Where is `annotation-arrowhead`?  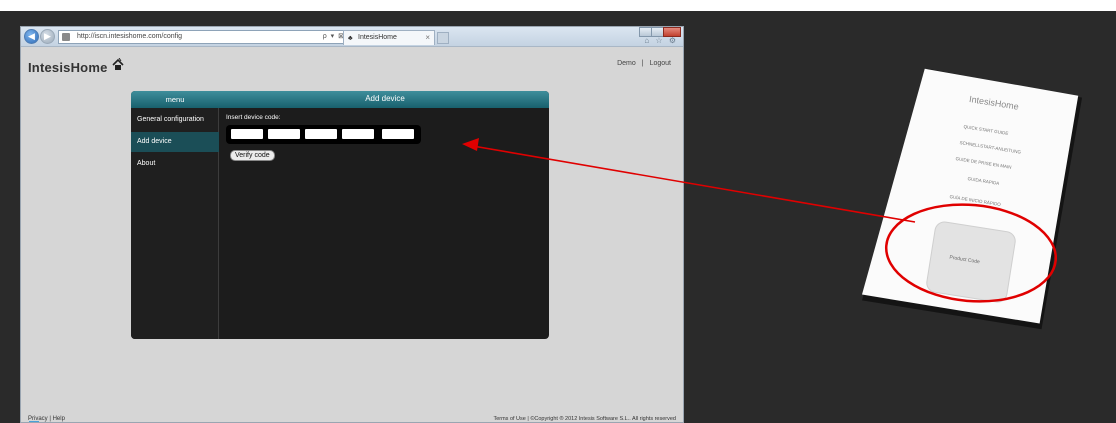 annotation-arrowhead is located at coordinates (470, 144).